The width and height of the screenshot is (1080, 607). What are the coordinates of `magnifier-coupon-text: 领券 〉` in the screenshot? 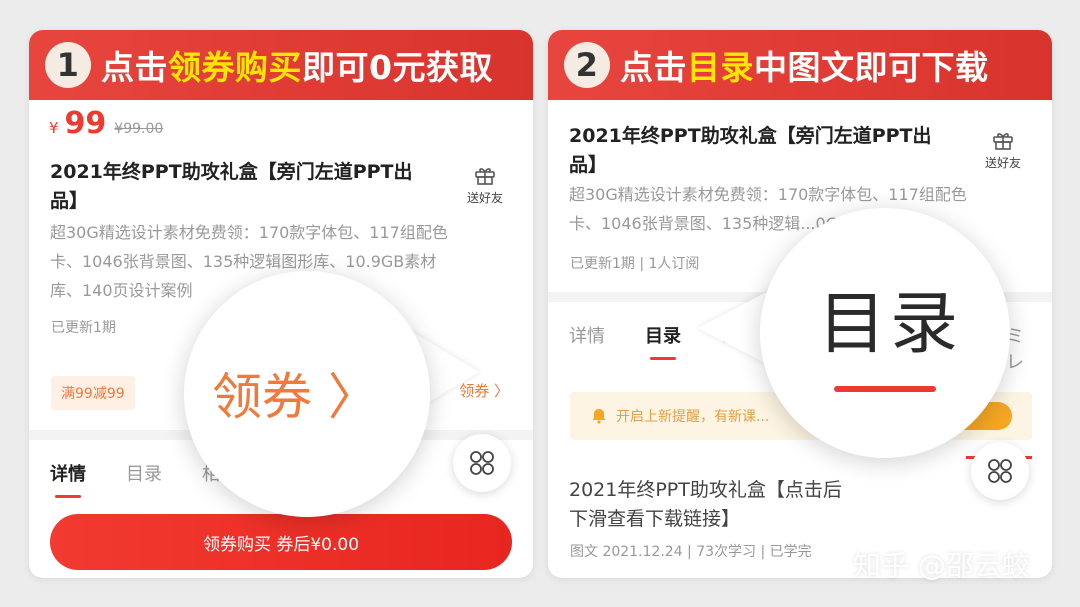 It's located at (295, 397).